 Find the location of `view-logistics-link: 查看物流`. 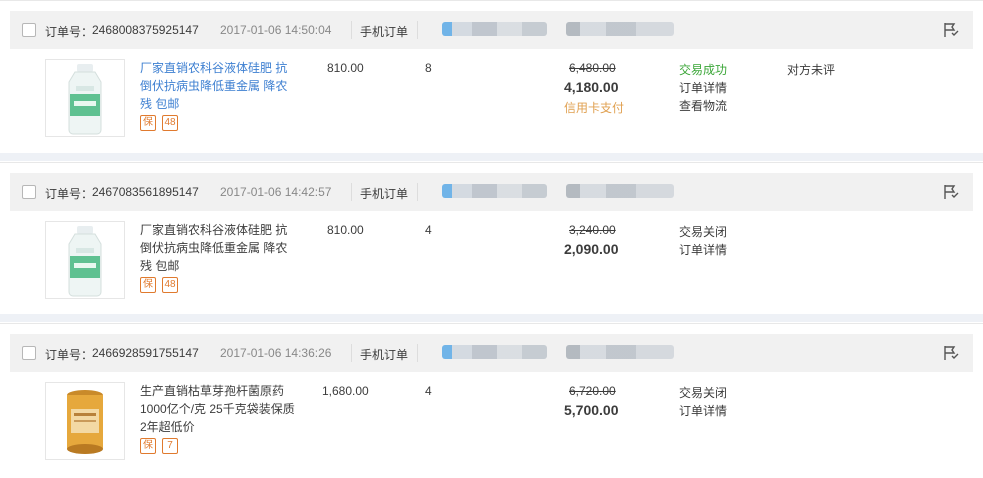

view-logistics-link: 查看物流 is located at coordinates (703, 105).